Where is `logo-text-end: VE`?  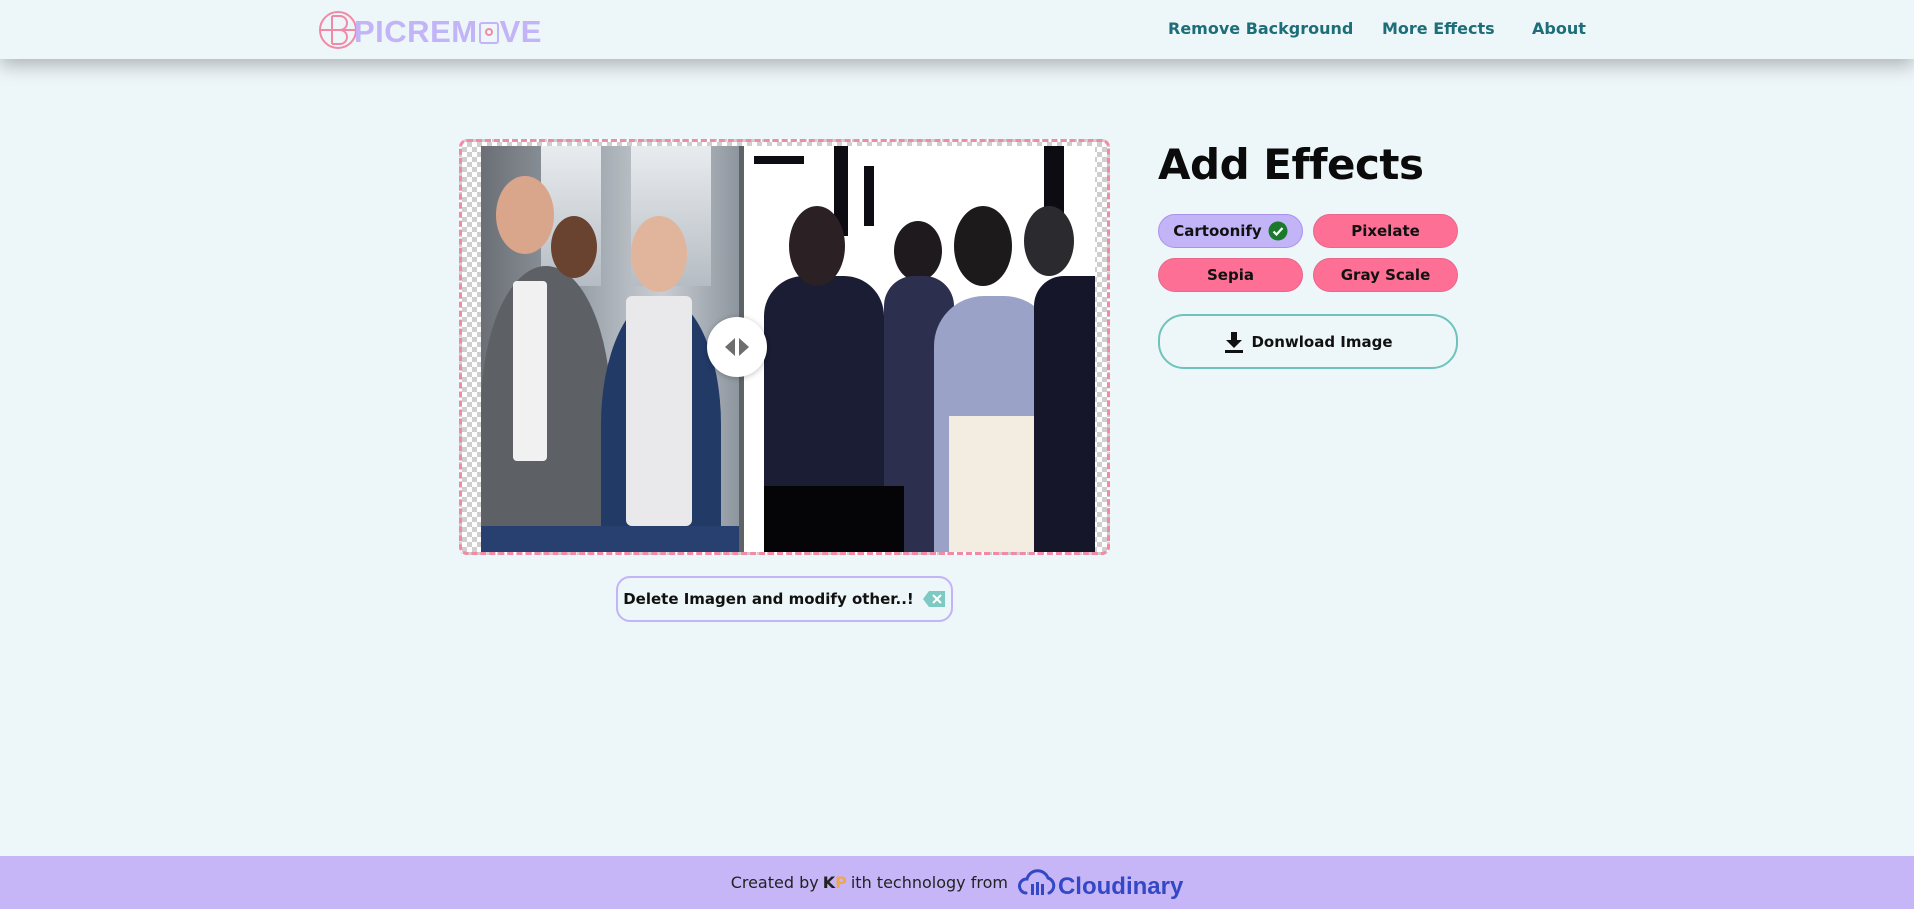
logo-text-end: VE is located at coordinates (520, 31).